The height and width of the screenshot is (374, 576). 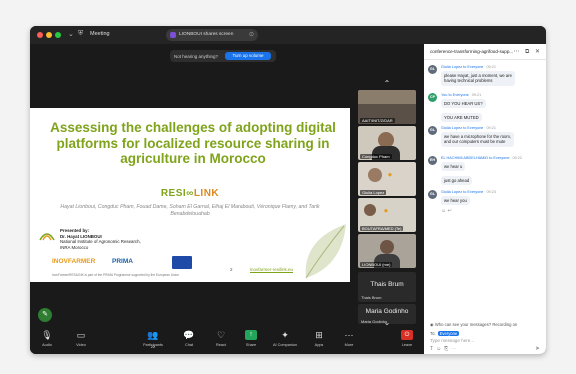 I want to click on react-button: ♡ React, so click(x=221, y=338).